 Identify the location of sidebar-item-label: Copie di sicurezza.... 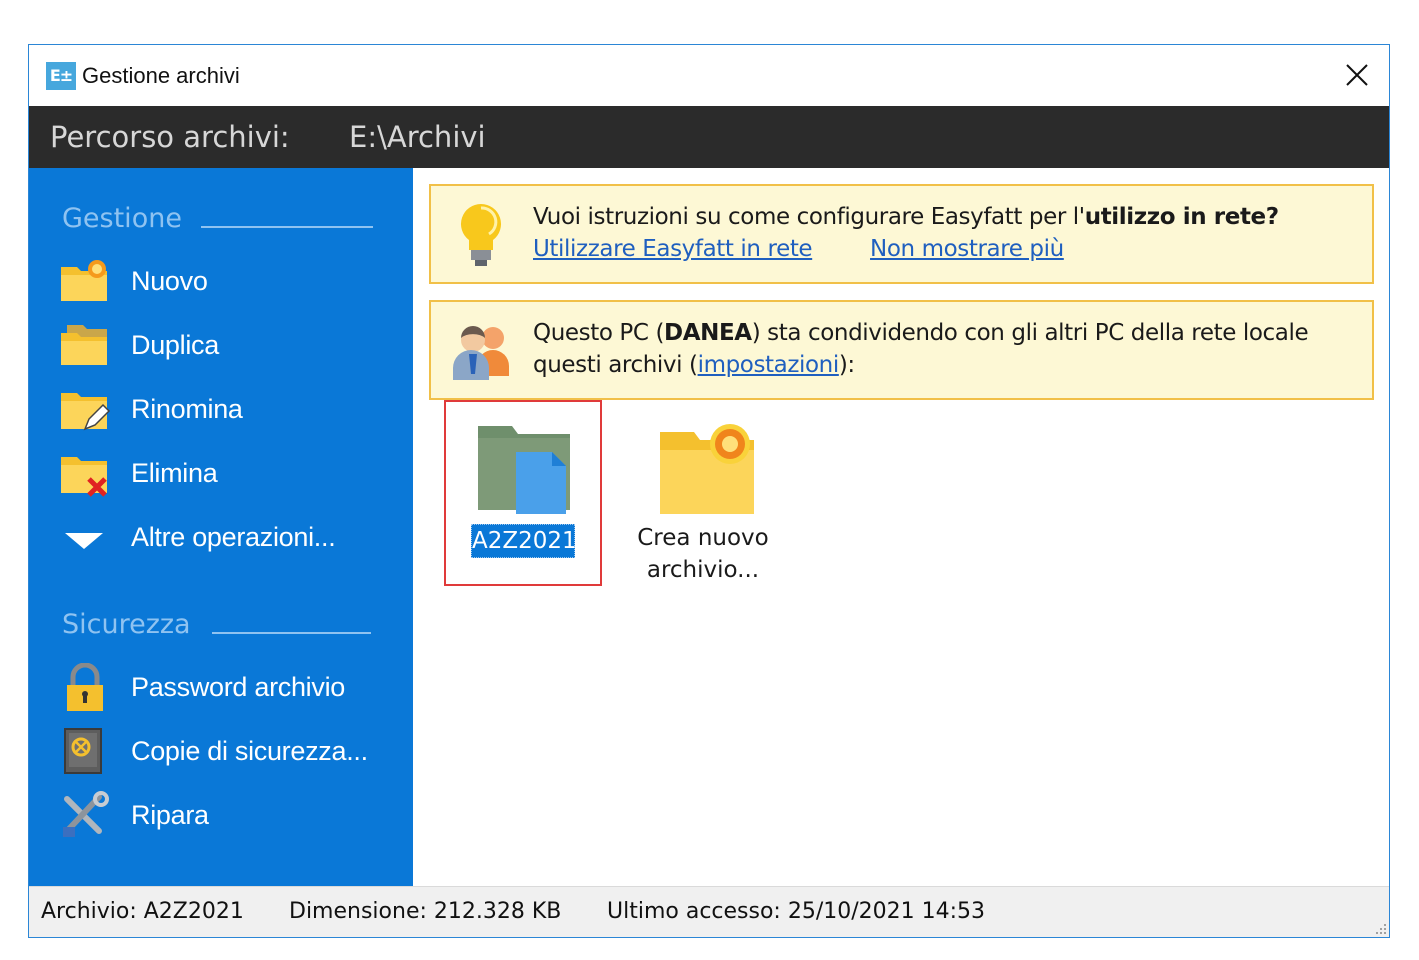
(249, 751).